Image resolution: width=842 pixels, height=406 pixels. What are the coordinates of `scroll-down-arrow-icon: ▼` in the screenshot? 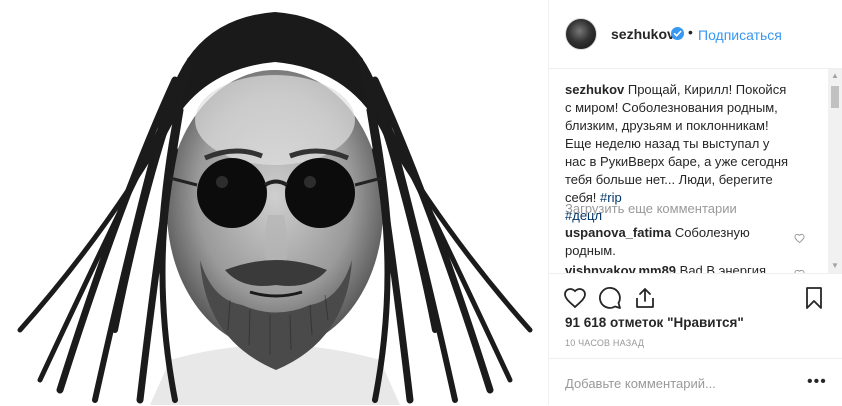 It's located at (835, 266).